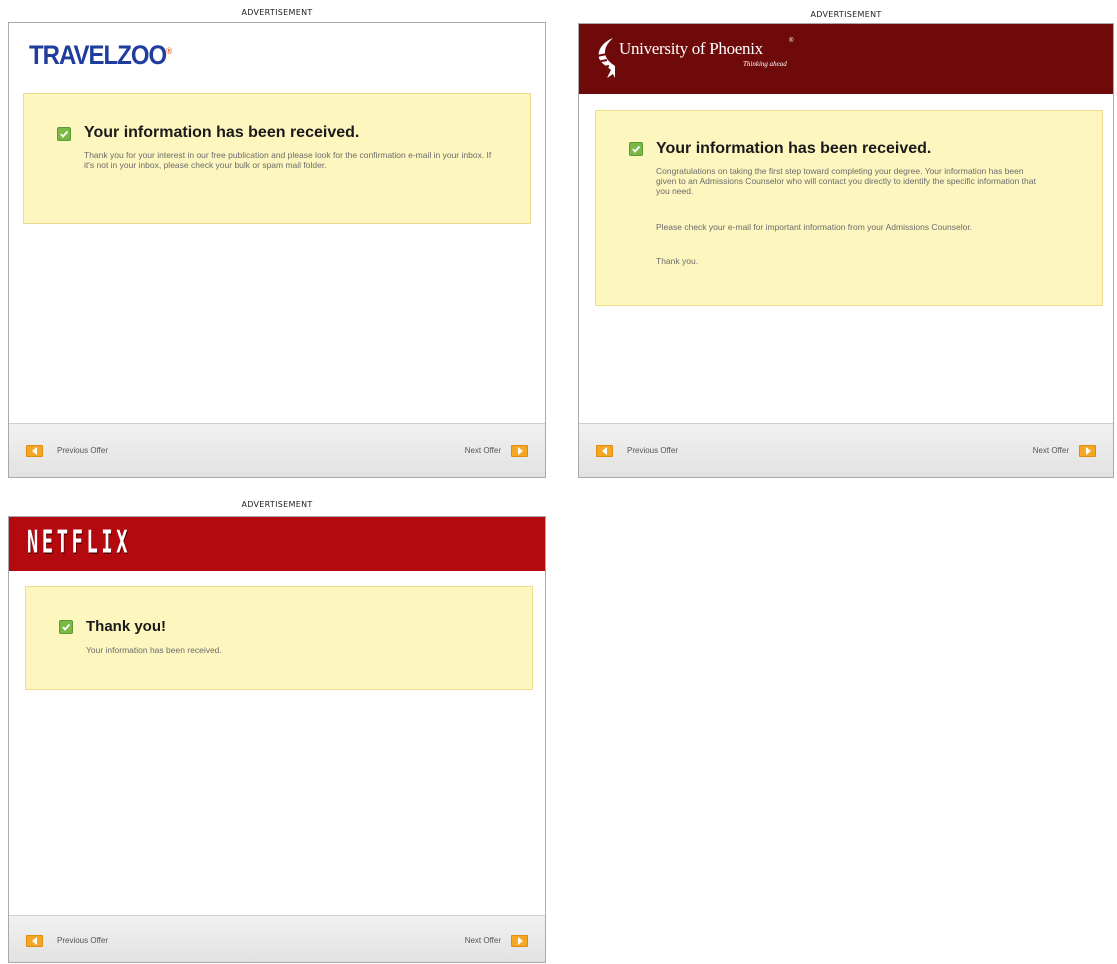  Describe the element at coordinates (154, 650) in the screenshot. I see `notice-body: Your information has been received.` at that location.